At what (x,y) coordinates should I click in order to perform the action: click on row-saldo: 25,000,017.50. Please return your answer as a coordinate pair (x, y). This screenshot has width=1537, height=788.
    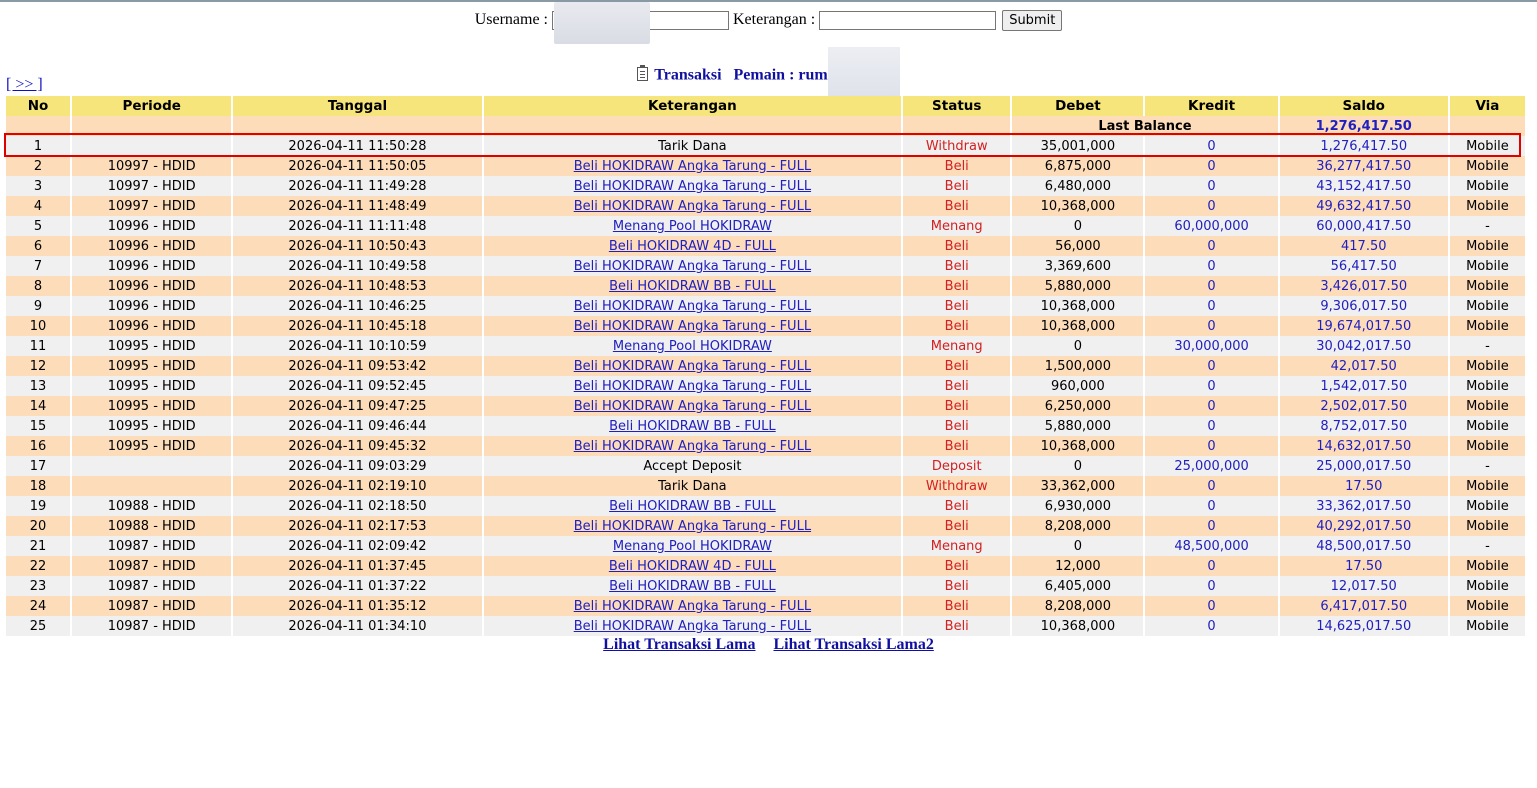
    Looking at the image, I should click on (1363, 466).